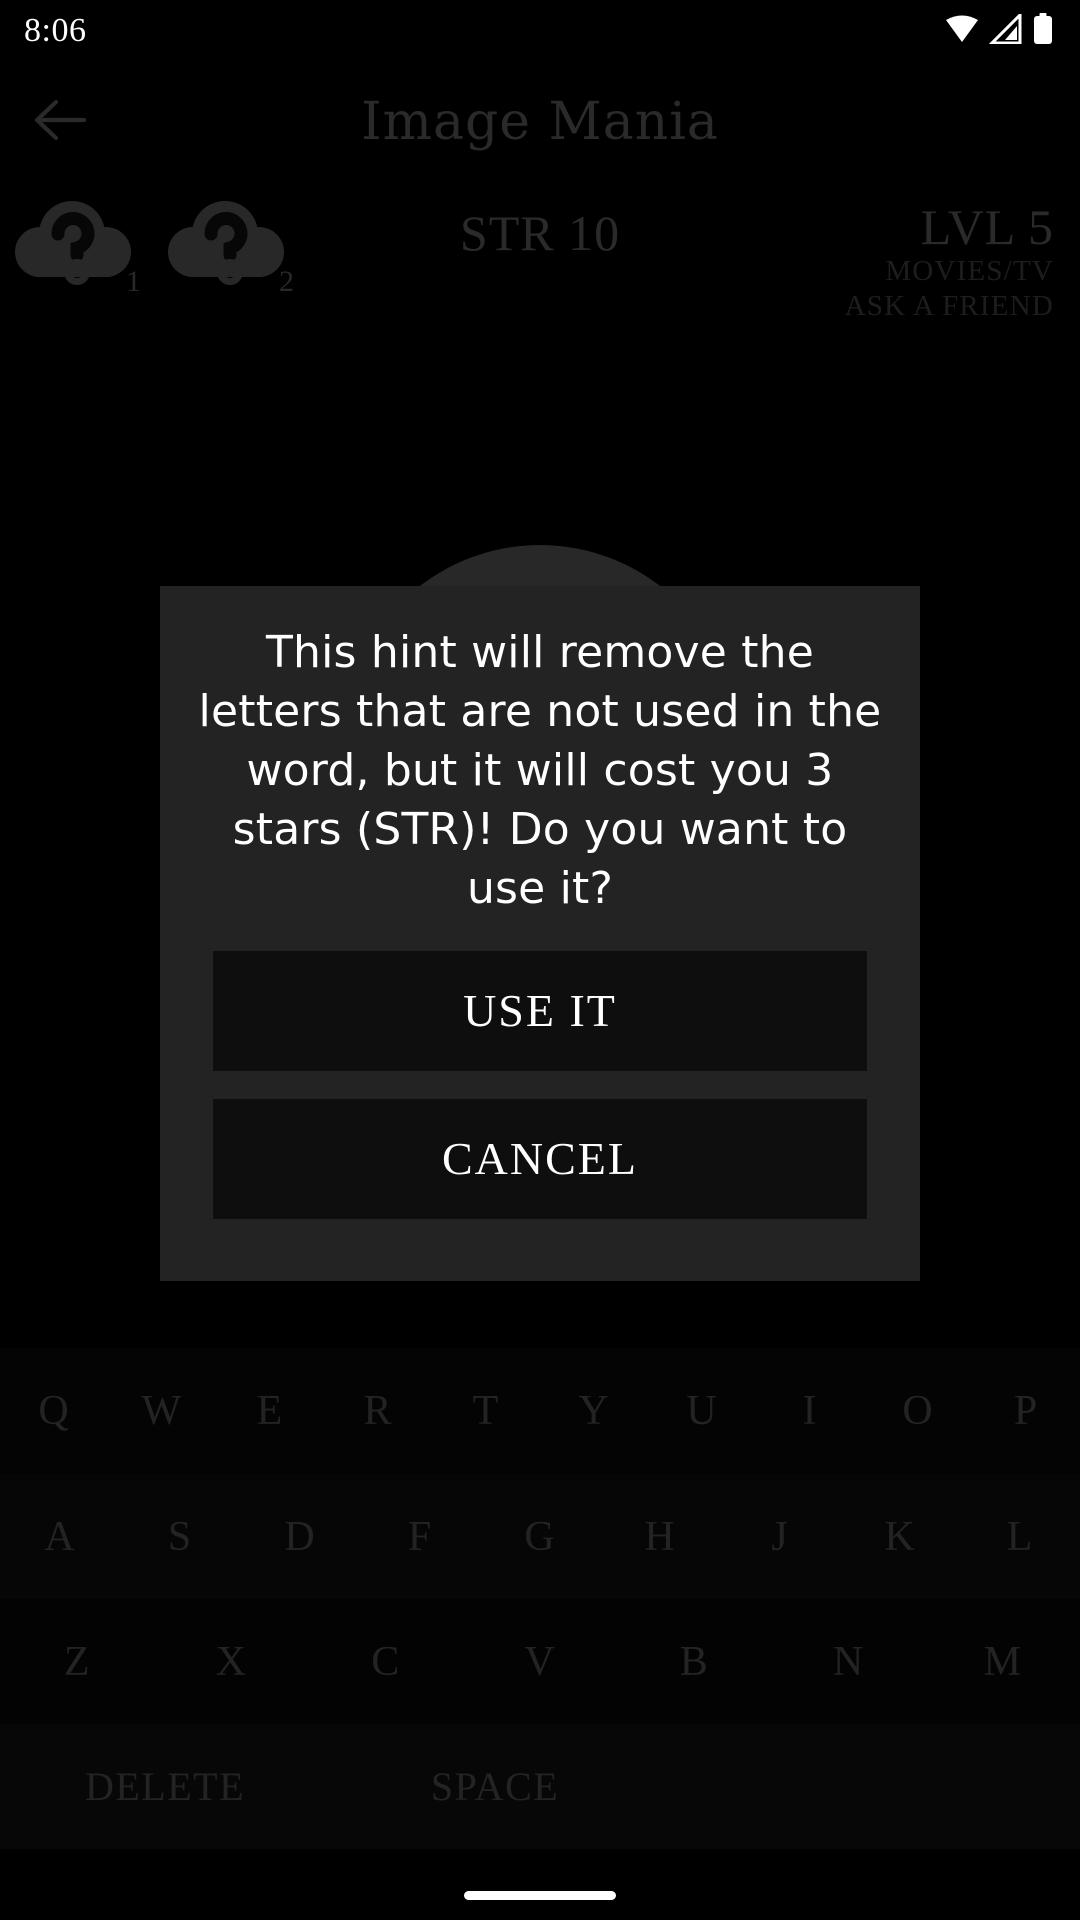 Image resolution: width=1080 pixels, height=1920 pixels. What do you see at coordinates (1005, 29) in the screenshot?
I see `cellular-signal-icon` at bounding box center [1005, 29].